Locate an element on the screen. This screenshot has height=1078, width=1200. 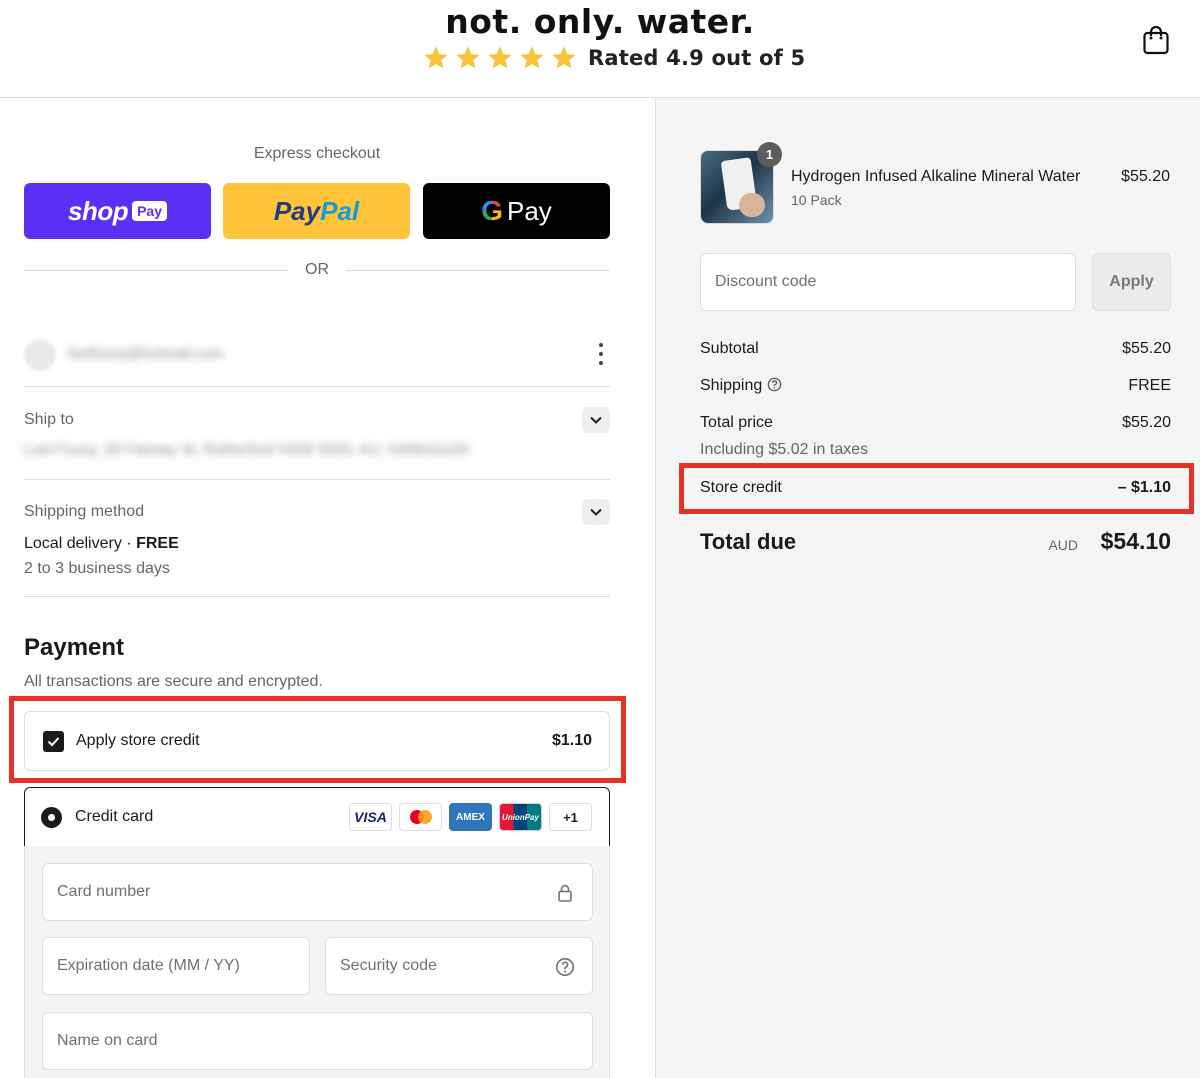
google-pay-logo: G Pay is located at coordinates (516, 210).